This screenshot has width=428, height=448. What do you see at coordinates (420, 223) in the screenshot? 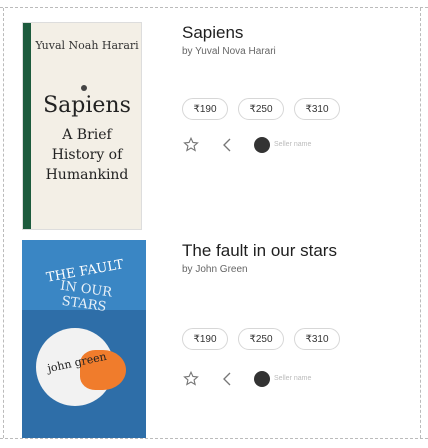
I see `right-border` at bounding box center [420, 223].